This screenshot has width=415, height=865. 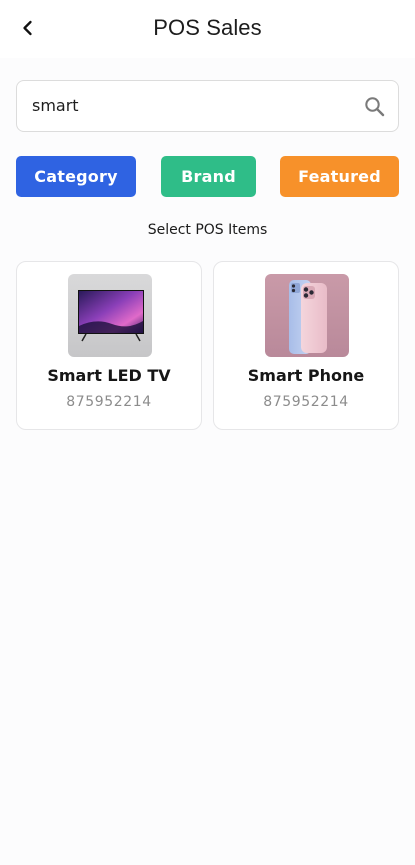 What do you see at coordinates (208, 176) in the screenshot?
I see `brand-button: Brand` at bounding box center [208, 176].